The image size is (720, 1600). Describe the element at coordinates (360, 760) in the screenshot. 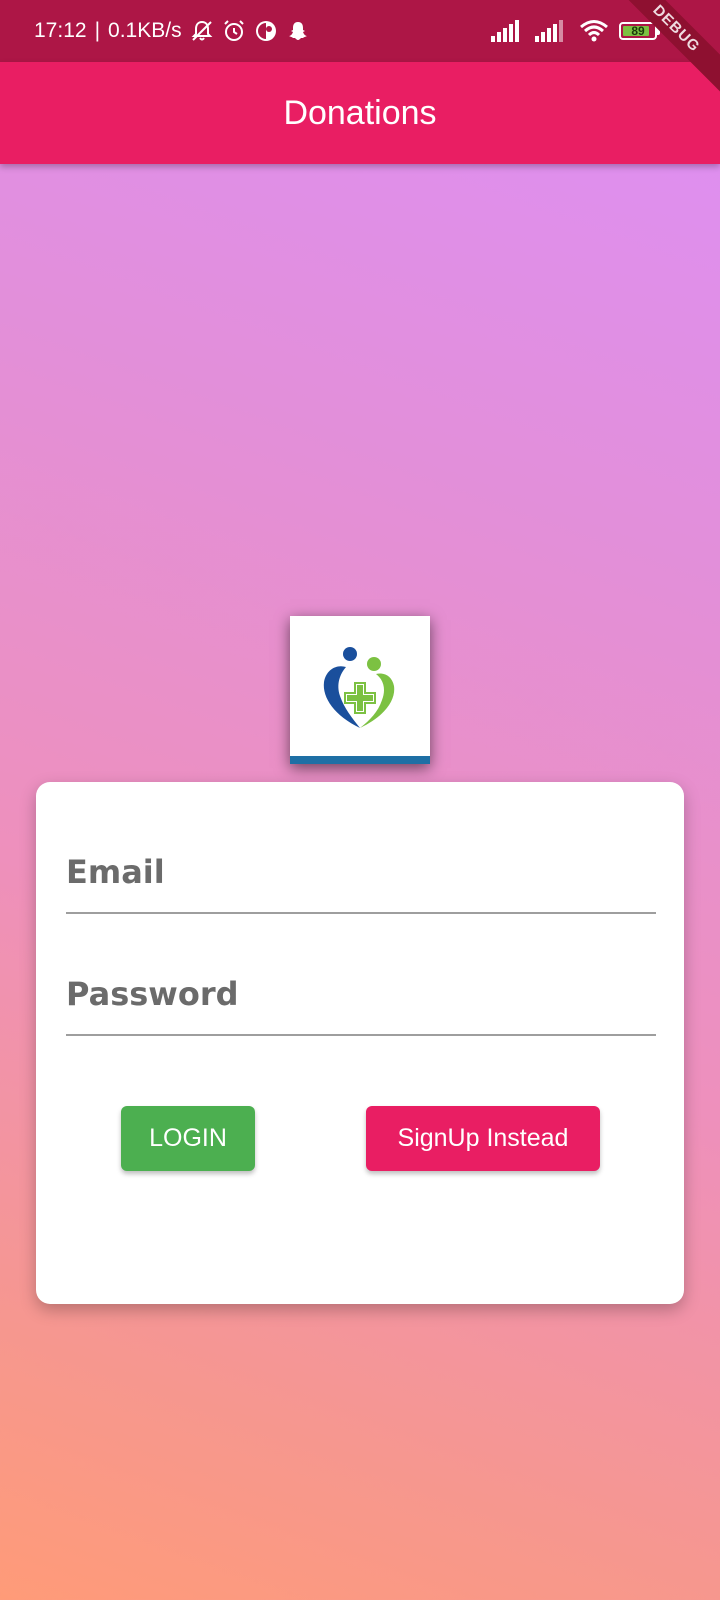

I see `logo-strip` at that location.